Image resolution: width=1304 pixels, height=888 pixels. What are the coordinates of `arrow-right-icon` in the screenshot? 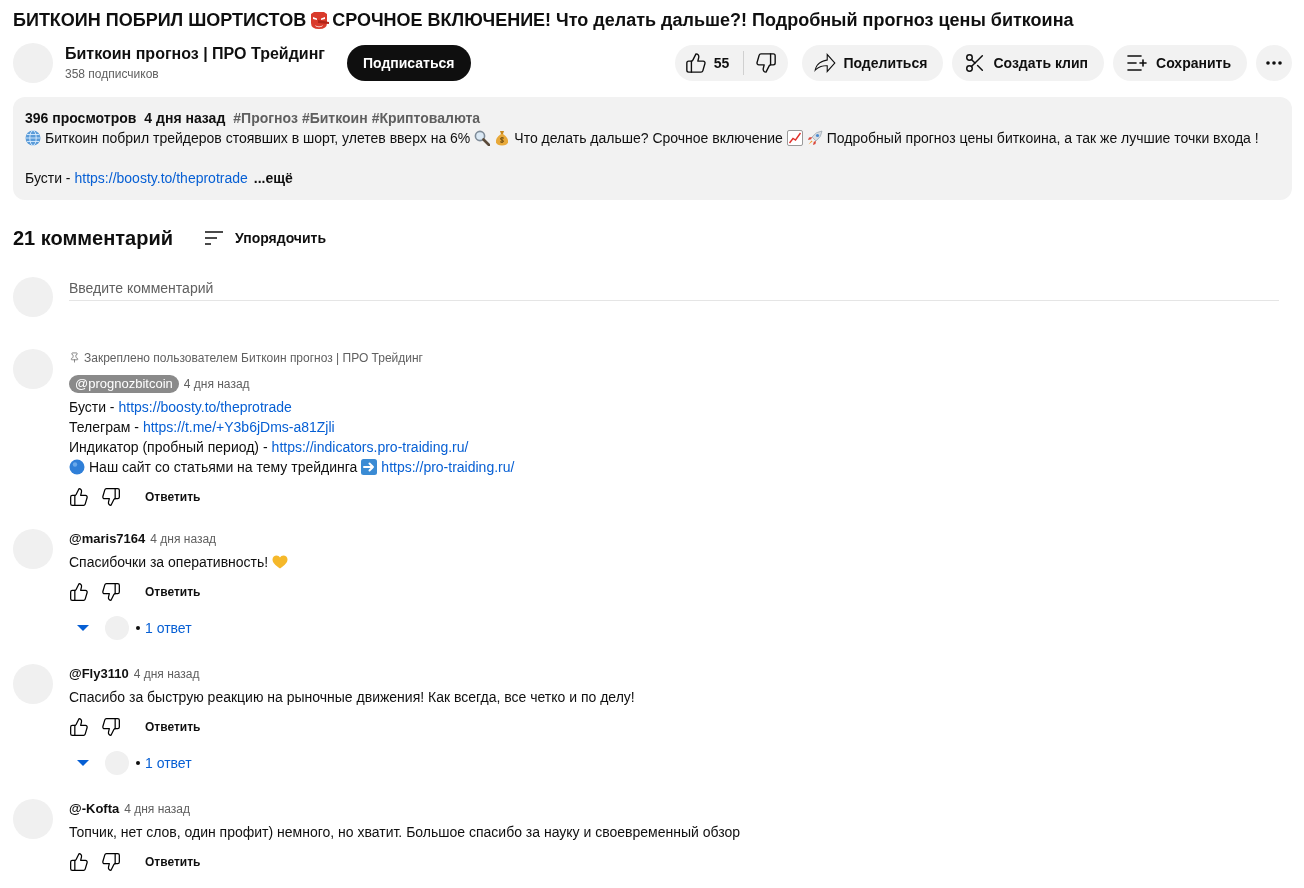 It's located at (369, 467).